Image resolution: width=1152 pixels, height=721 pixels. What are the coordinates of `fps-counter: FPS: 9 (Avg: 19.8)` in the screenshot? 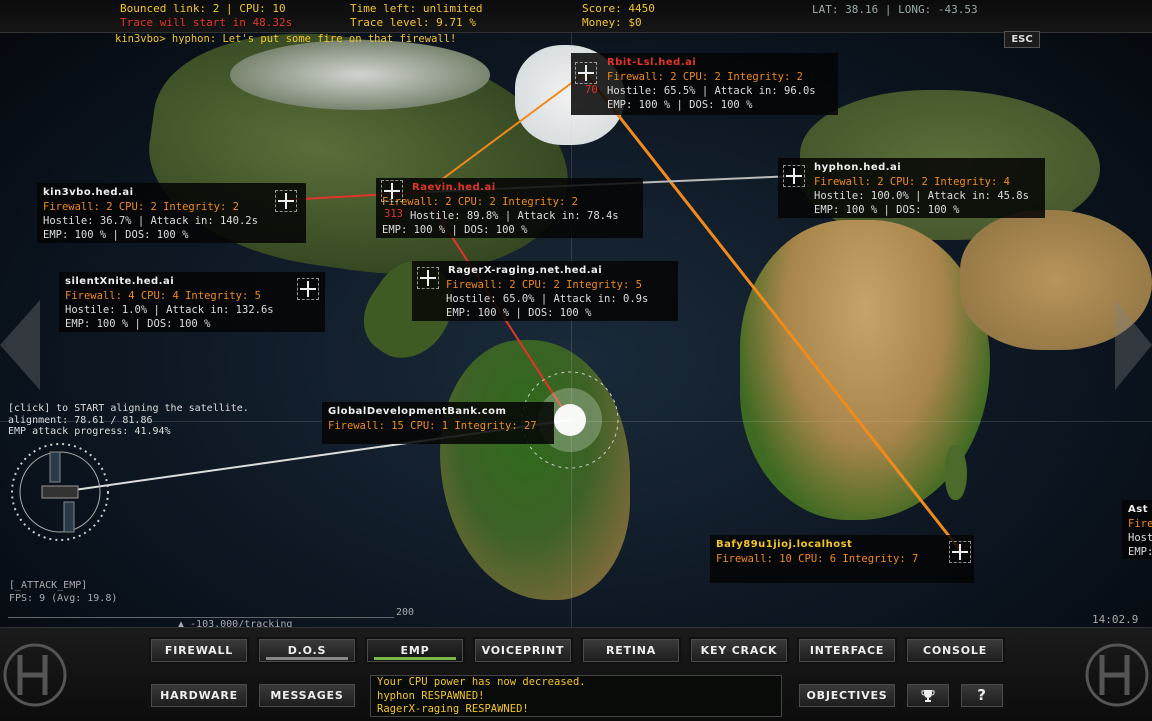 It's located at (63, 598).